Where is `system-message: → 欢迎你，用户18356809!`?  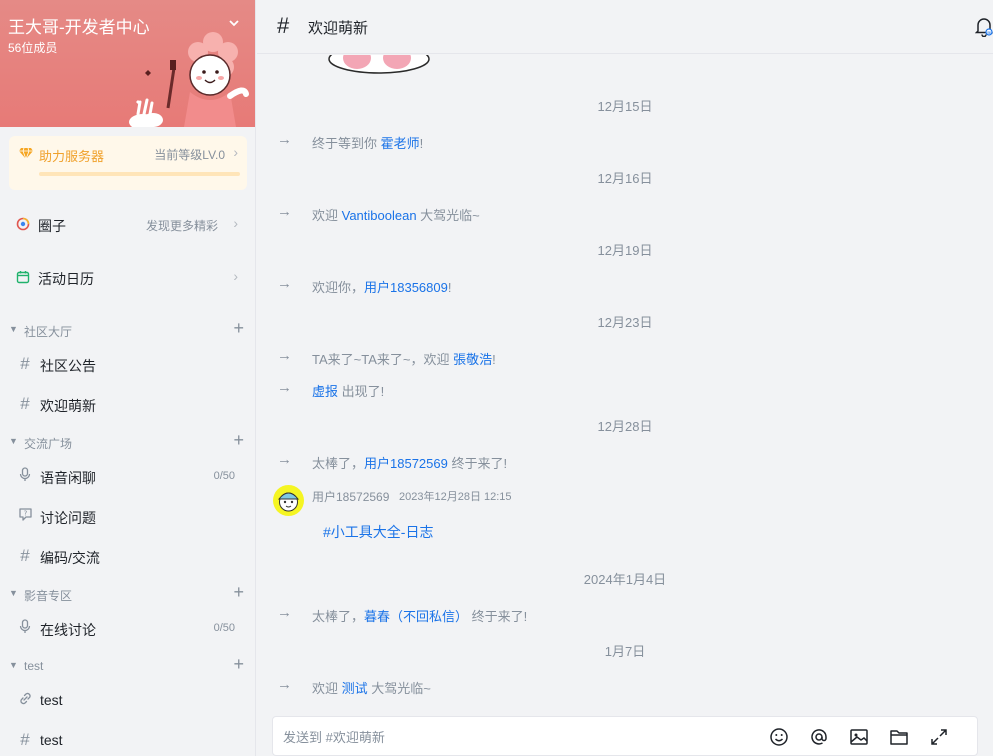 system-message: → 欢迎你，用户18356809! is located at coordinates (364, 285).